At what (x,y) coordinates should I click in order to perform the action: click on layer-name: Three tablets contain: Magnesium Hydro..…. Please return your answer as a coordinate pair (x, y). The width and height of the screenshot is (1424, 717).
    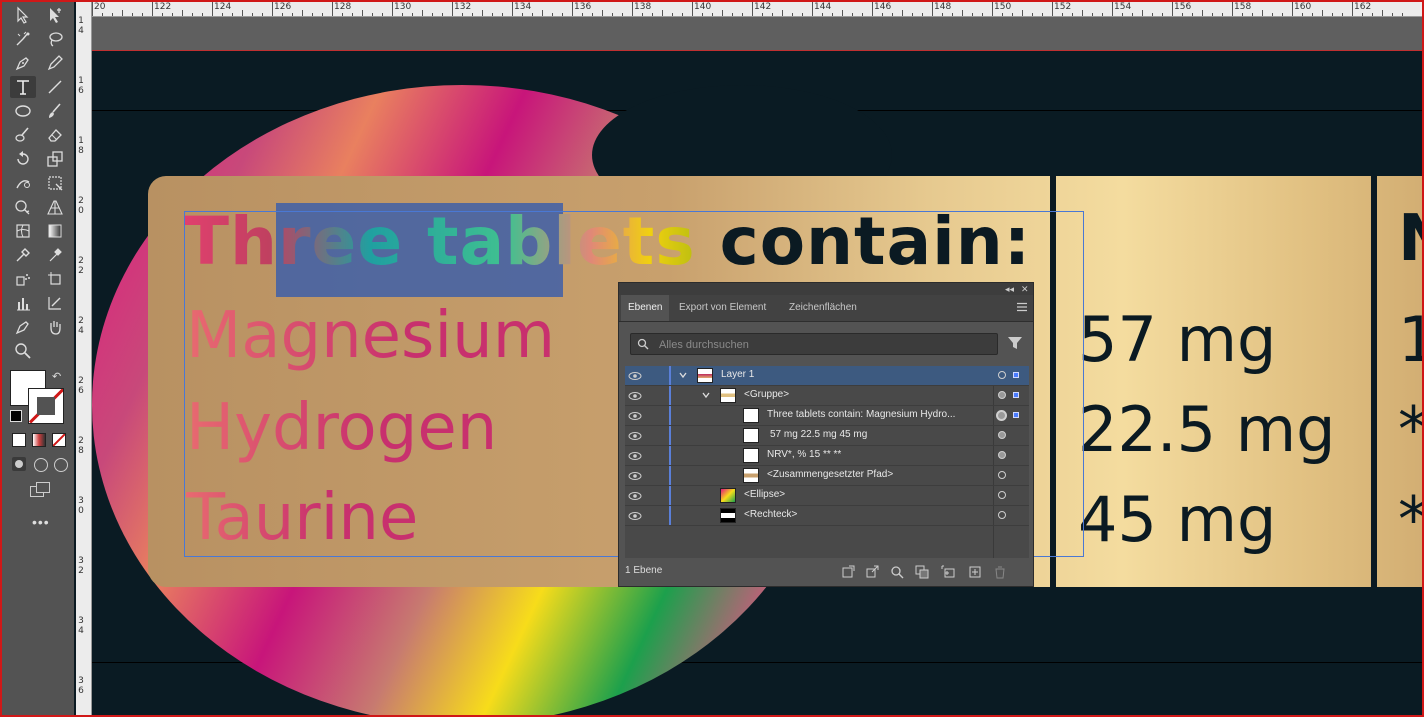
    Looking at the image, I should click on (861, 414).